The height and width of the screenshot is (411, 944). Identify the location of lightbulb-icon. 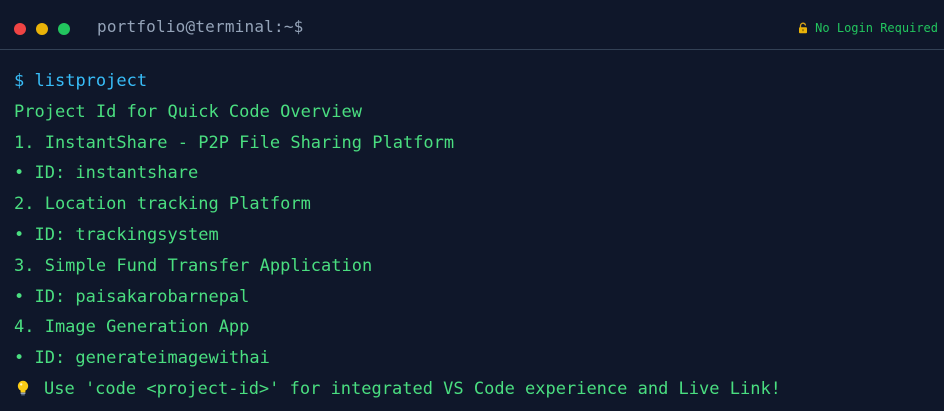
(23, 388).